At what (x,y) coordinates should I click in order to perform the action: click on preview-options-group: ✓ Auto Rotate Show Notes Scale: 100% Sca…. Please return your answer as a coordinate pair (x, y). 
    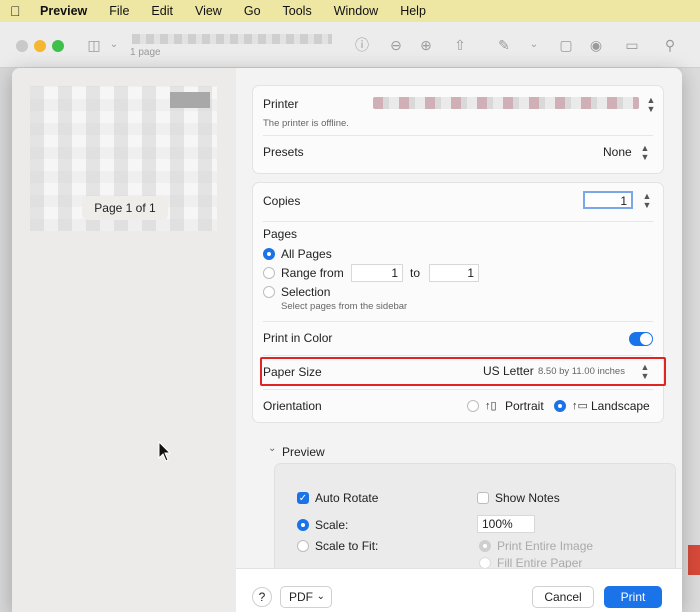
    Looking at the image, I should click on (475, 515).